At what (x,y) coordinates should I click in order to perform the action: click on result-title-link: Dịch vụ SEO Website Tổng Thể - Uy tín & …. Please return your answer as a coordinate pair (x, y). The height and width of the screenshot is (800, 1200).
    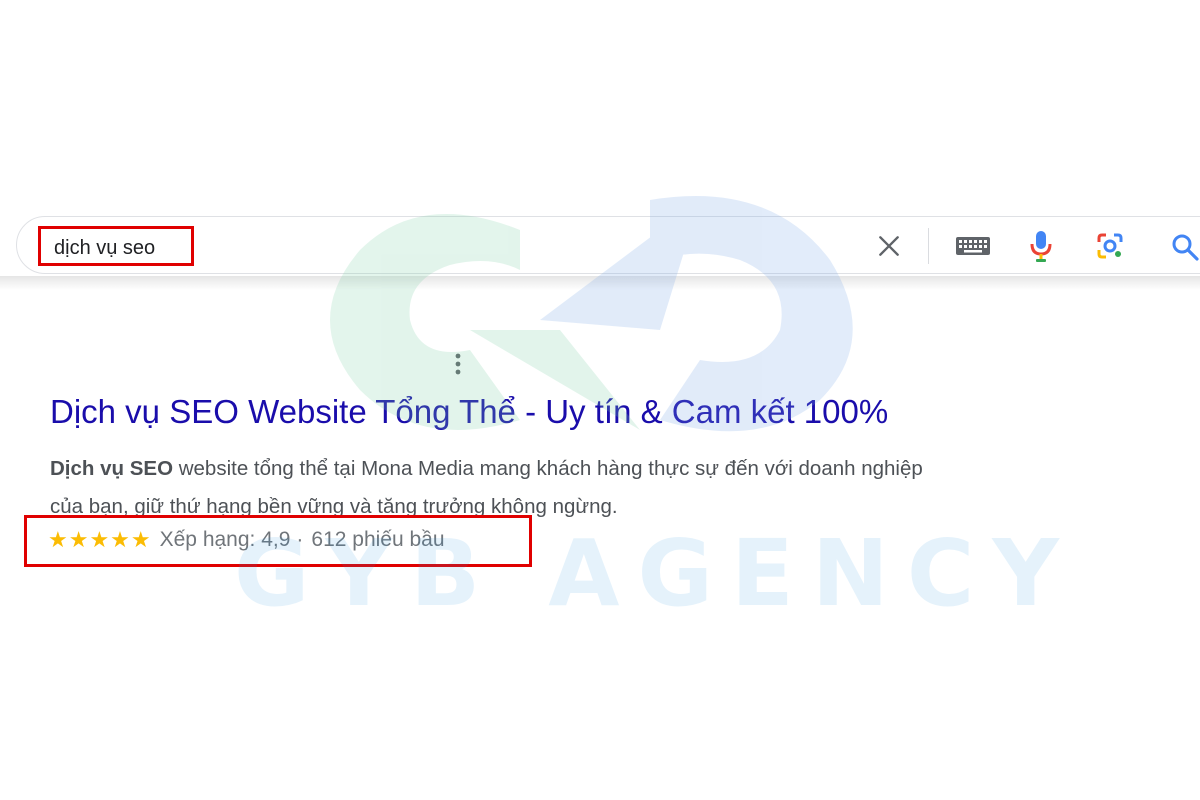
    Looking at the image, I should click on (469, 412).